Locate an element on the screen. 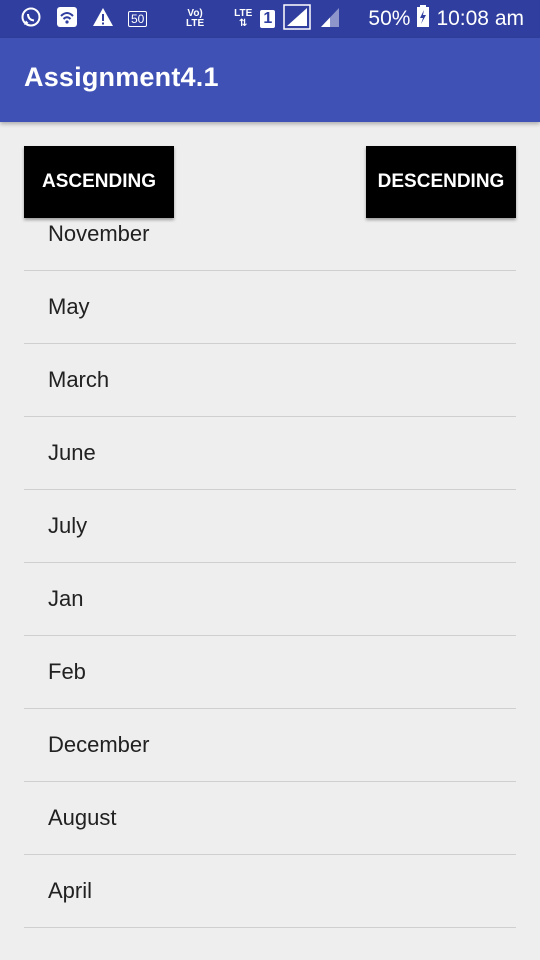 This screenshot has height=960, width=540. volte-icon: Vo) LTE is located at coordinates (195, 18).